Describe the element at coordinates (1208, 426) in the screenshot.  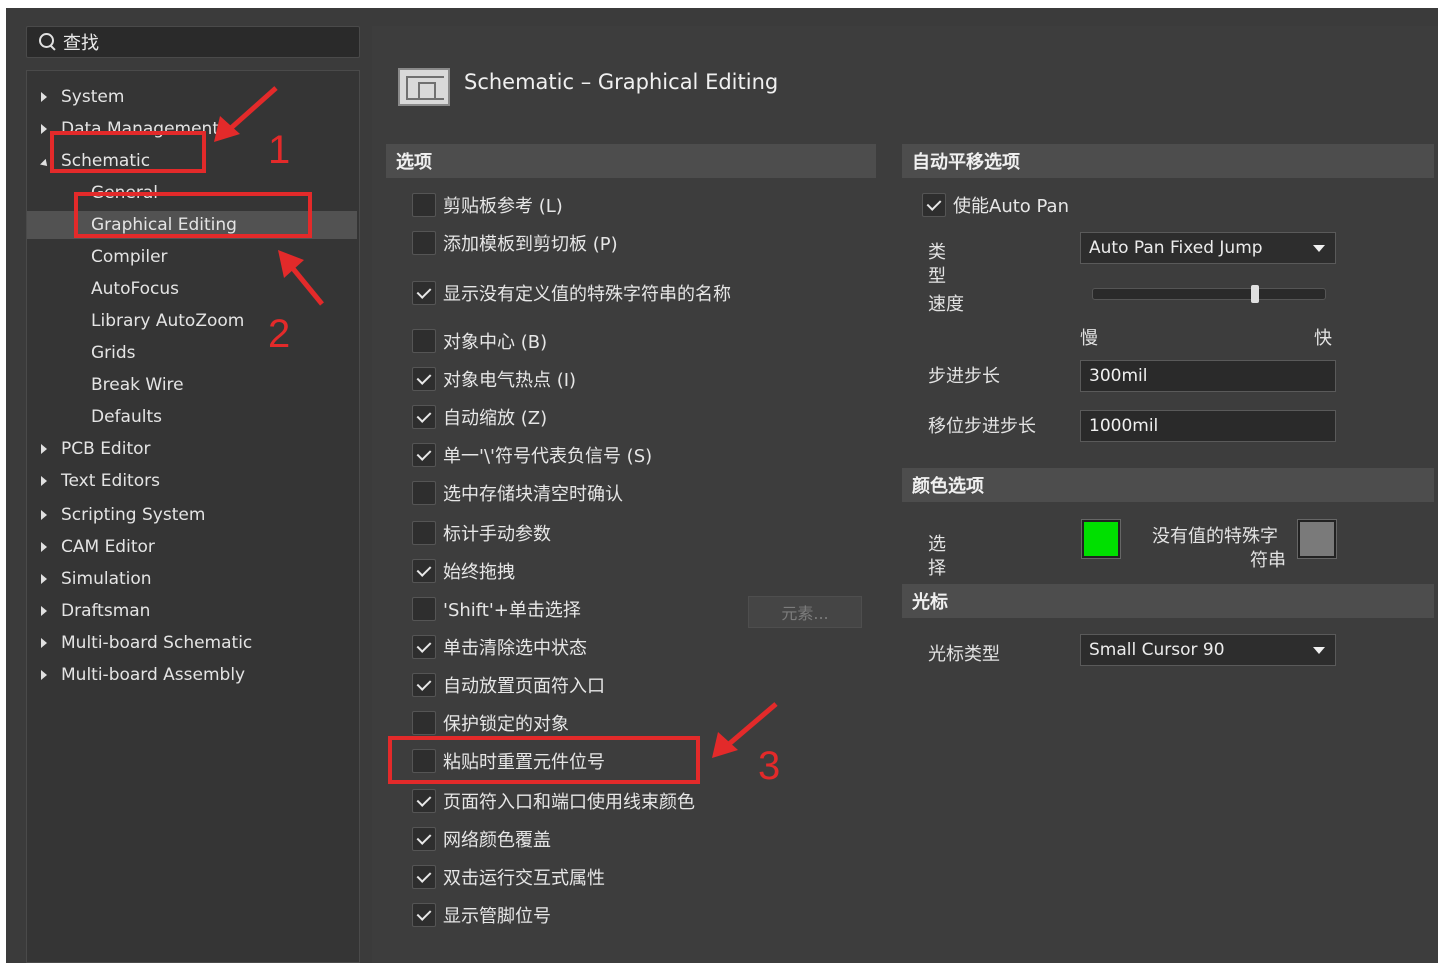
I see `shift-step-size-input: 1000mil` at that location.